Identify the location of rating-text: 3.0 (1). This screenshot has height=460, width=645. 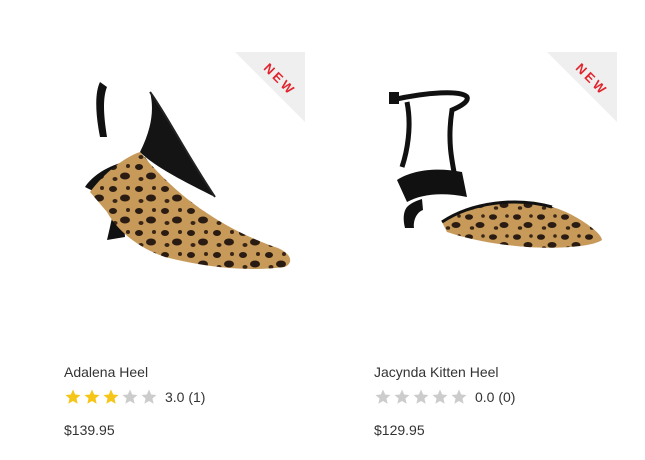
(185, 397).